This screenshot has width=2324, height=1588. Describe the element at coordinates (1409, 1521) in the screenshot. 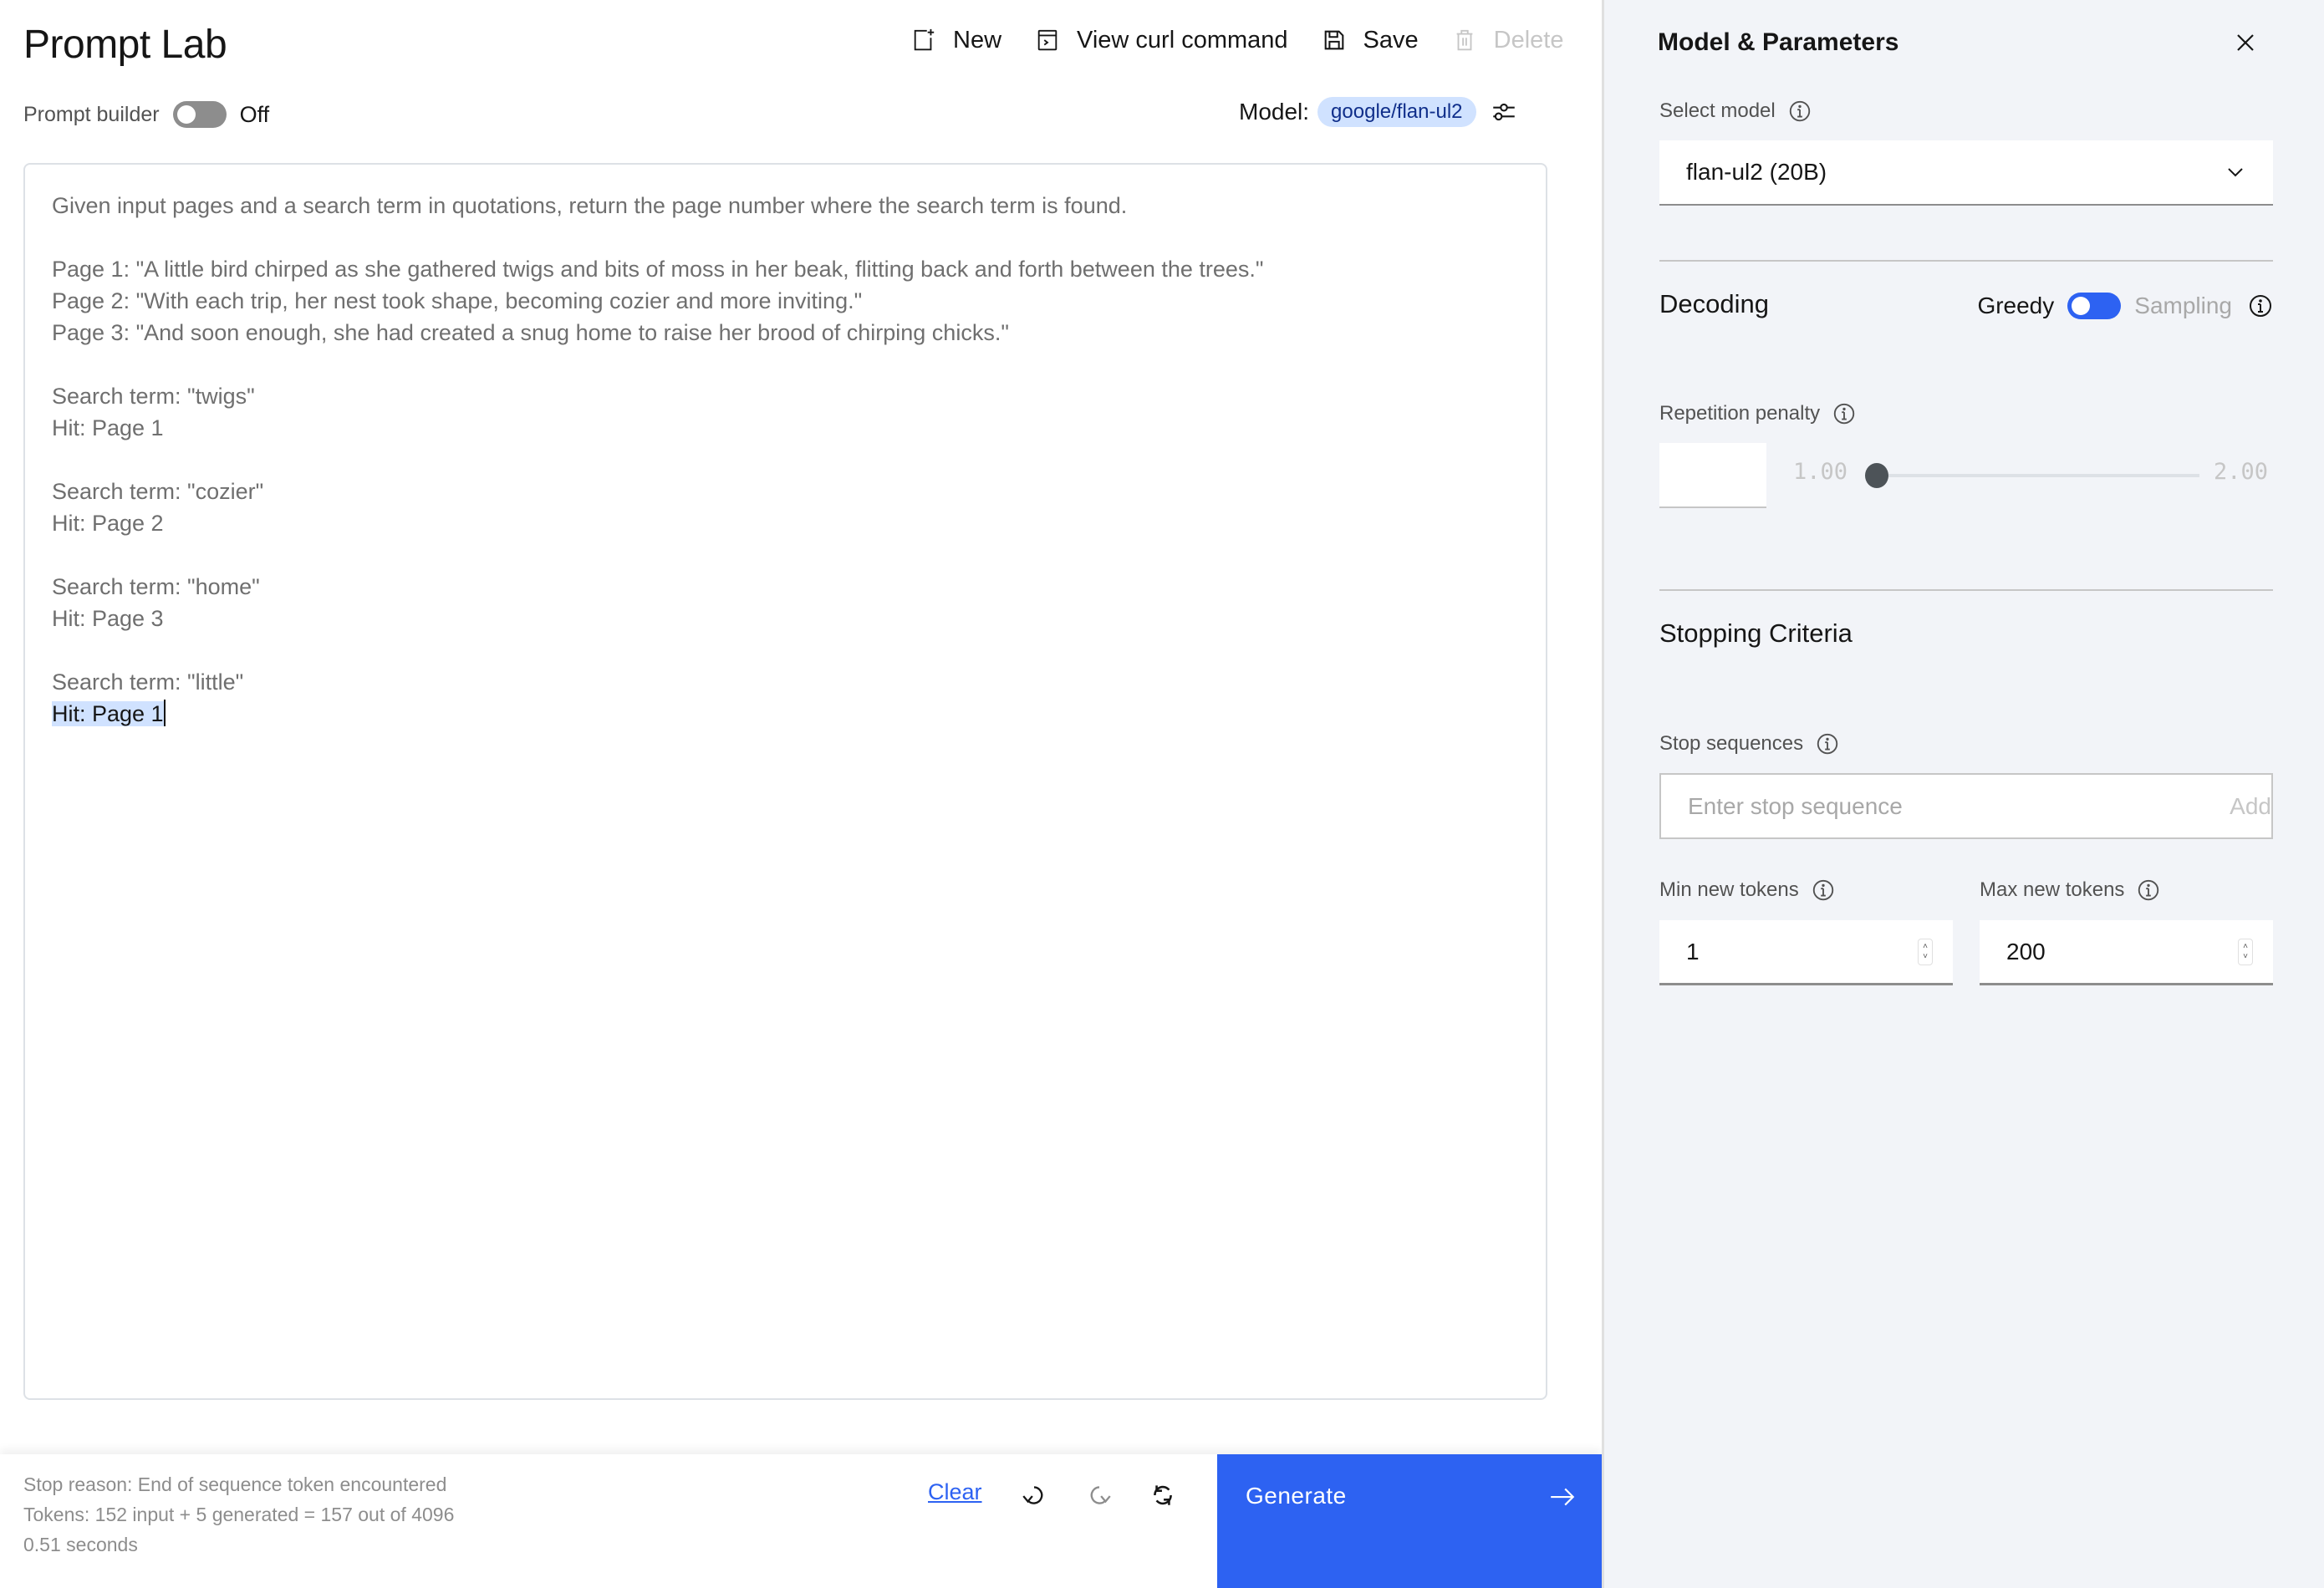

I see `generate-button: Generate` at that location.